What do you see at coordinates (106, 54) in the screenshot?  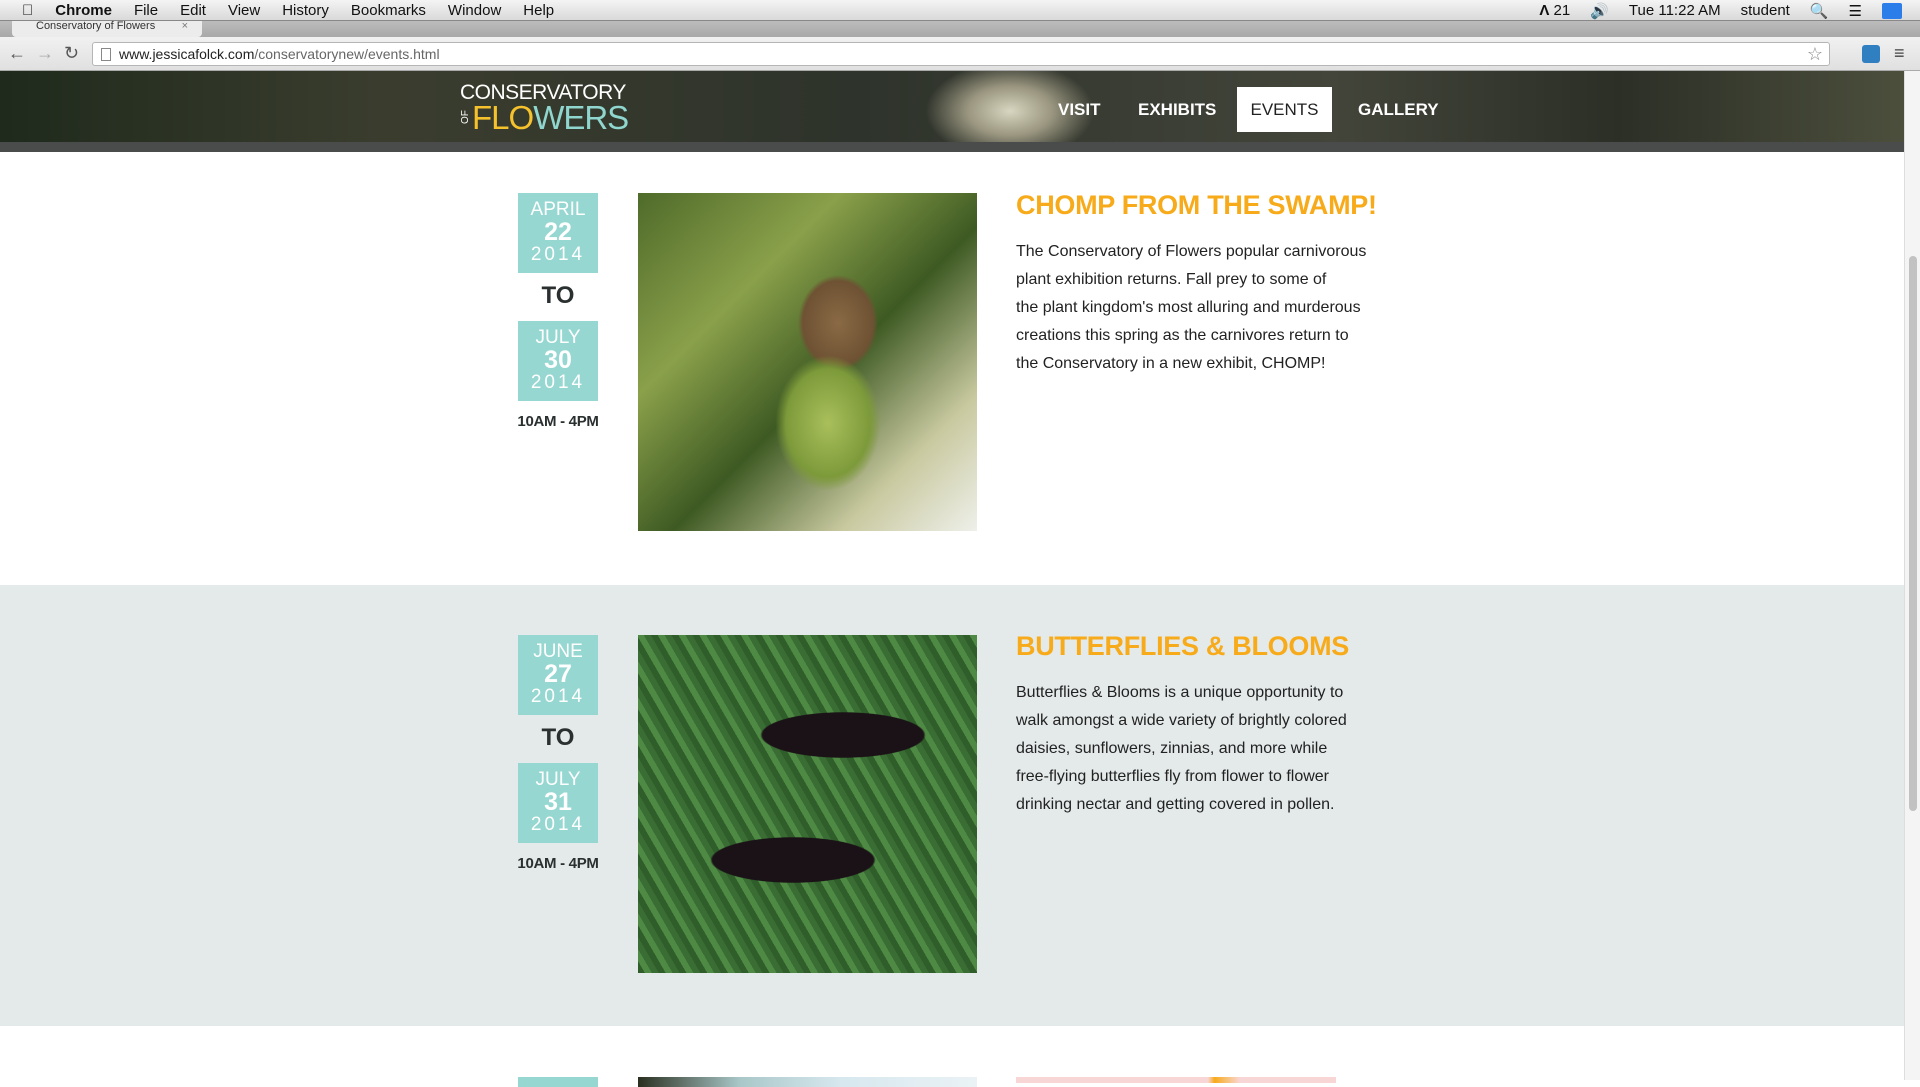 I see `page-icon` at bounding box center [106, 54].